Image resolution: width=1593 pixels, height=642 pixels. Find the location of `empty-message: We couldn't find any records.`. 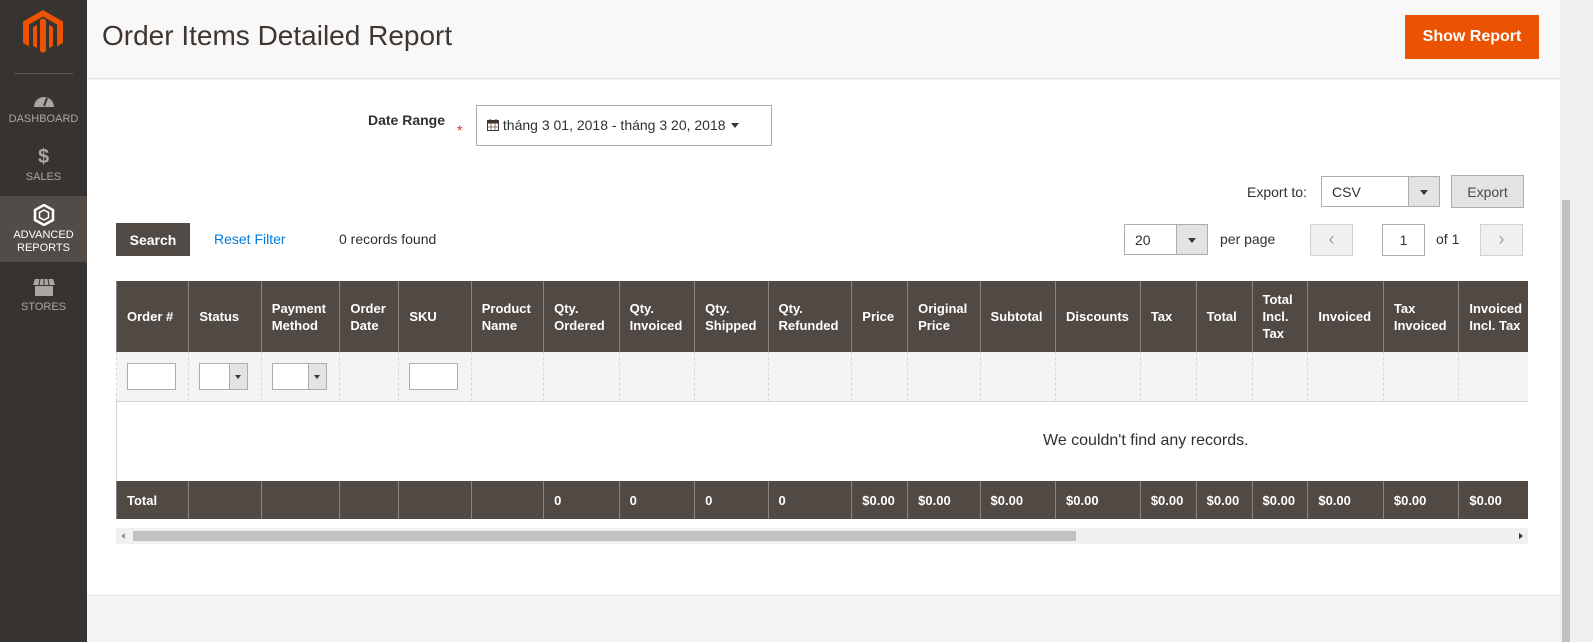

empty-message: We couldn't find any records. is located at coordinates (822, 441).